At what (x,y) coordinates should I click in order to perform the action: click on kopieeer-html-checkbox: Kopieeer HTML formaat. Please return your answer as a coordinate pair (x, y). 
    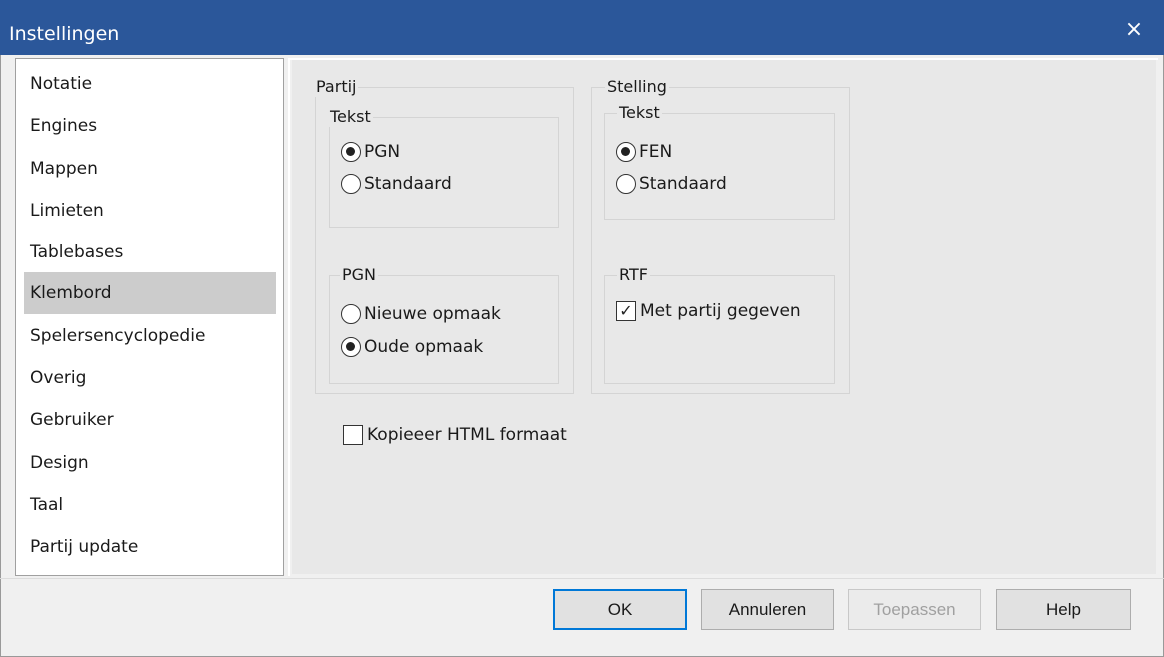
    Looking at the image, I should click on (455, 435).